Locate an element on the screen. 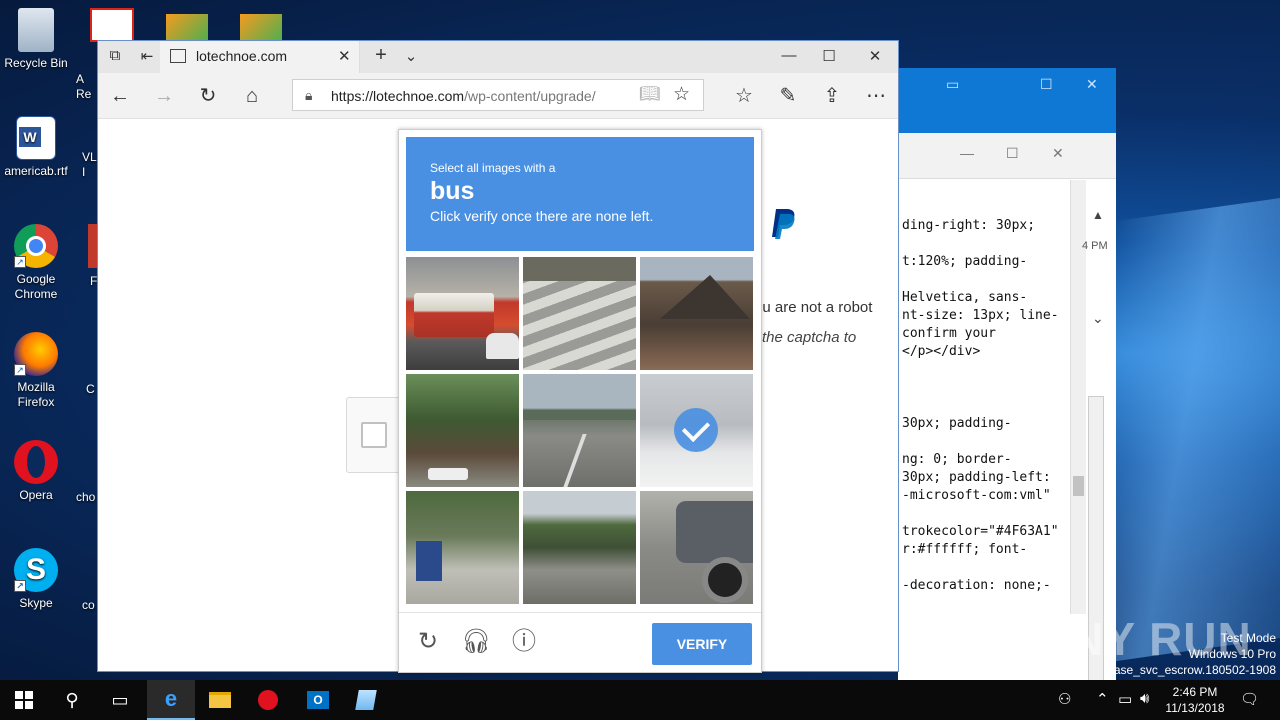 This screenshot has height=720, width=1280. desktop-icon-partial-a: A Re is located at coordinates (87, 87).